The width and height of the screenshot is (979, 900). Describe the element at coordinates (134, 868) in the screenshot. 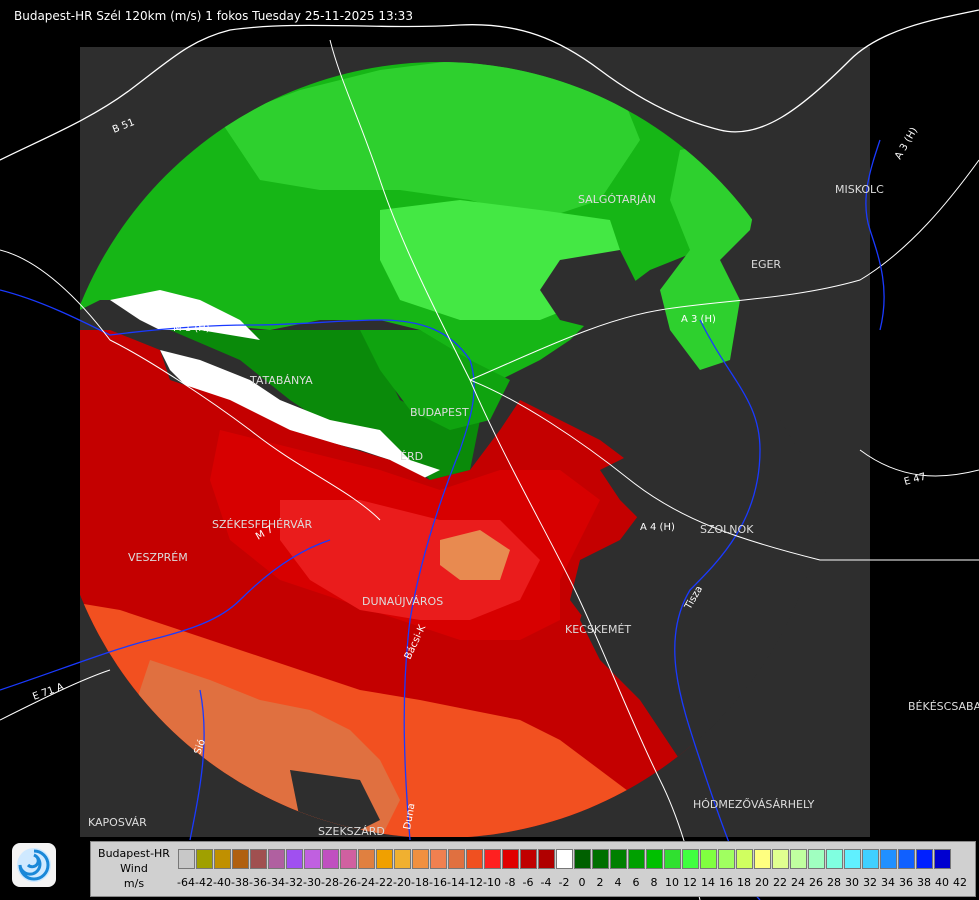

I see `legend-label: Budapest-HR Wind m/s` at that location.